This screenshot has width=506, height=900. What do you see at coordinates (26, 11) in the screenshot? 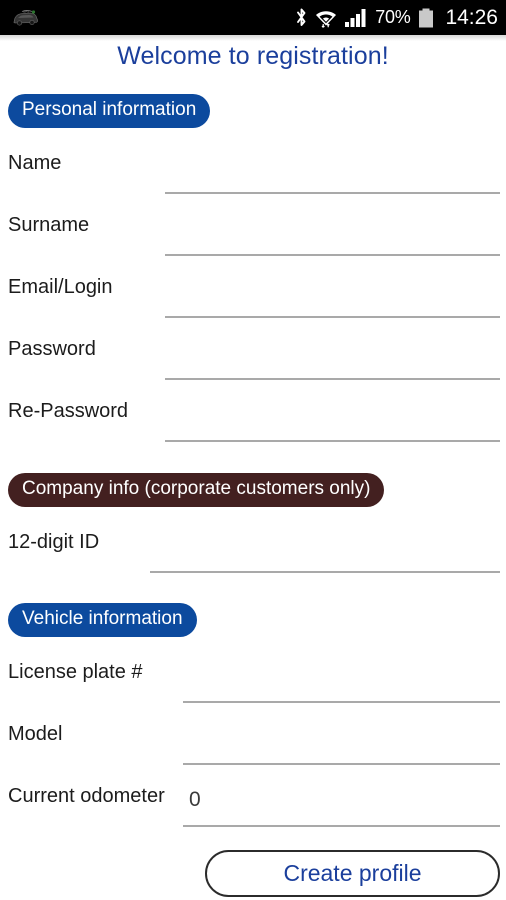
I see `svg-text: GPS` at bounding box center [26, 11].